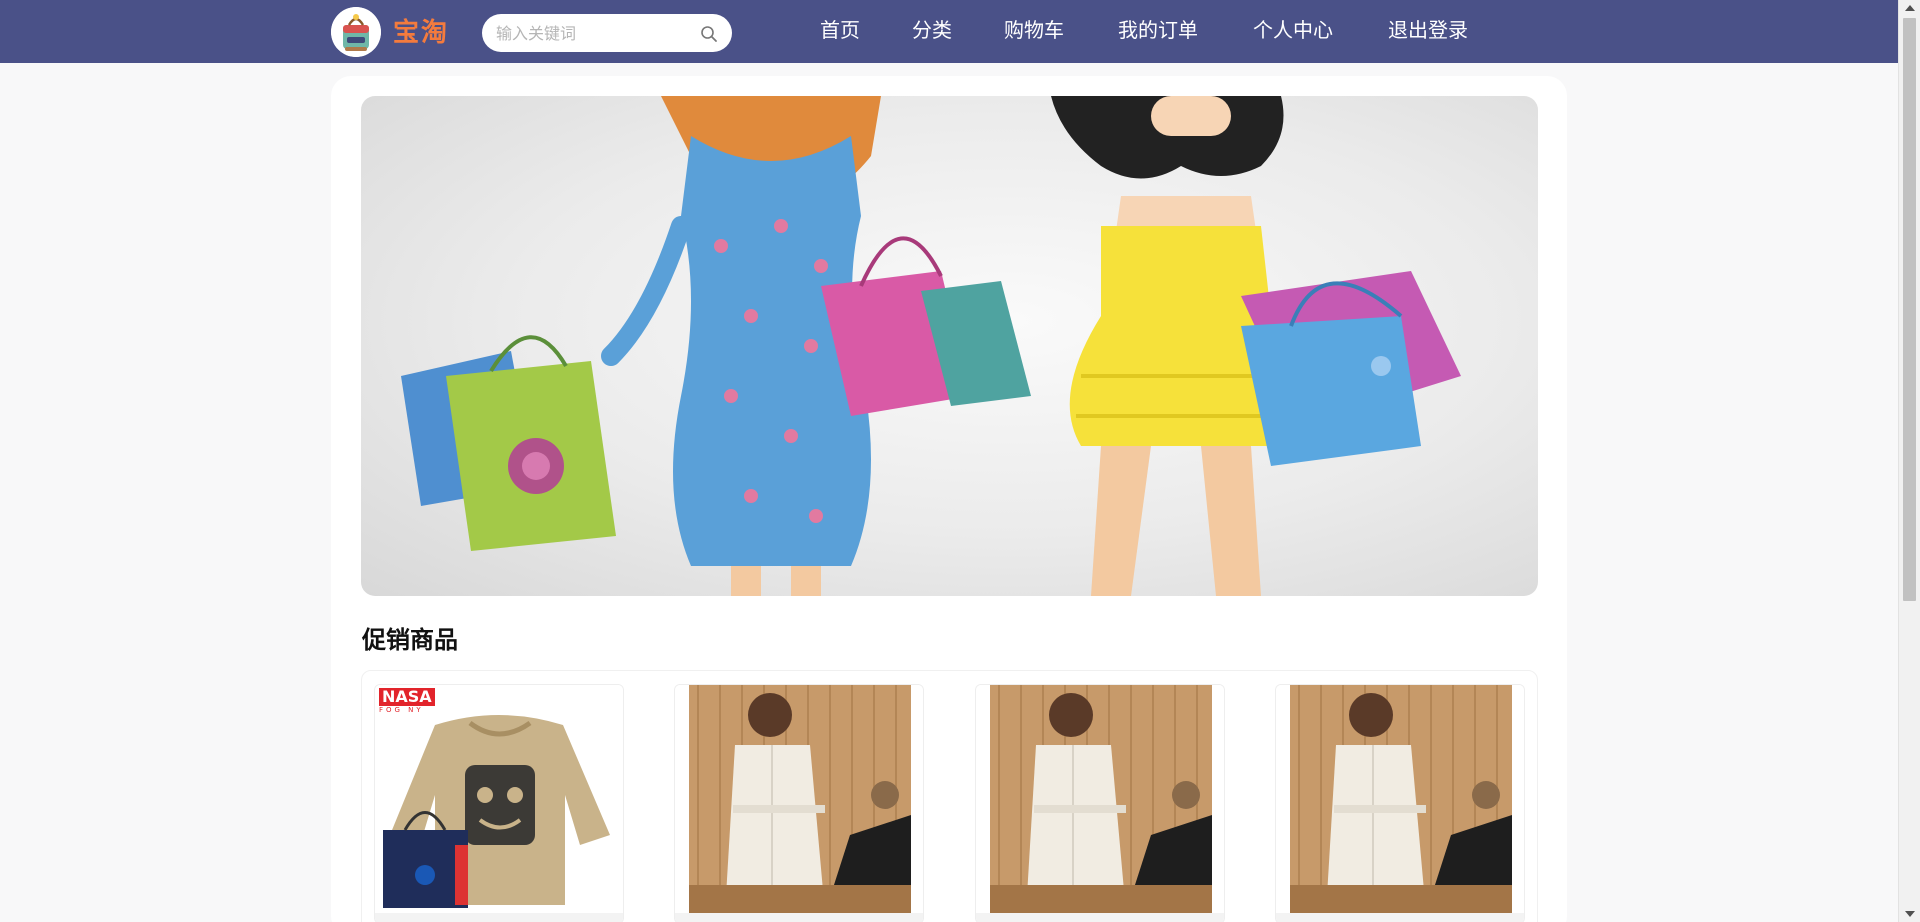 Image resolution: width=1920 pixels, height=922 pixels. Describe the element at coordinates (1910, 914) in the screenshot. I see `scroll-down-arrow-icon` at that location.